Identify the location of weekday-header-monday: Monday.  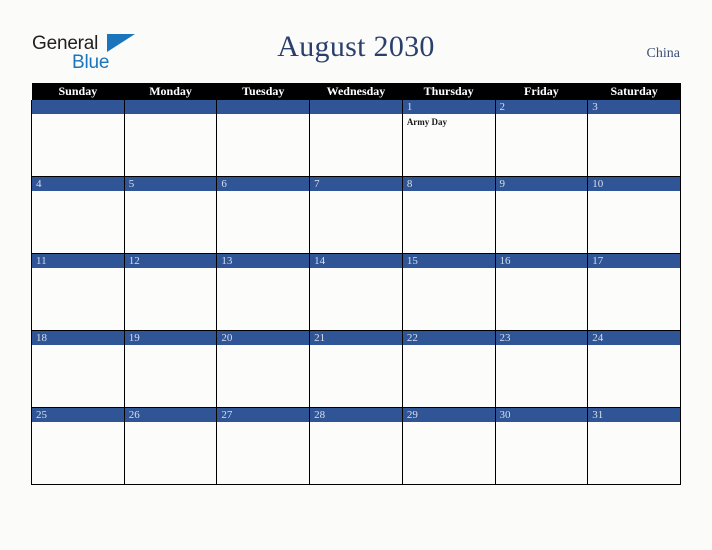
(170, 91).